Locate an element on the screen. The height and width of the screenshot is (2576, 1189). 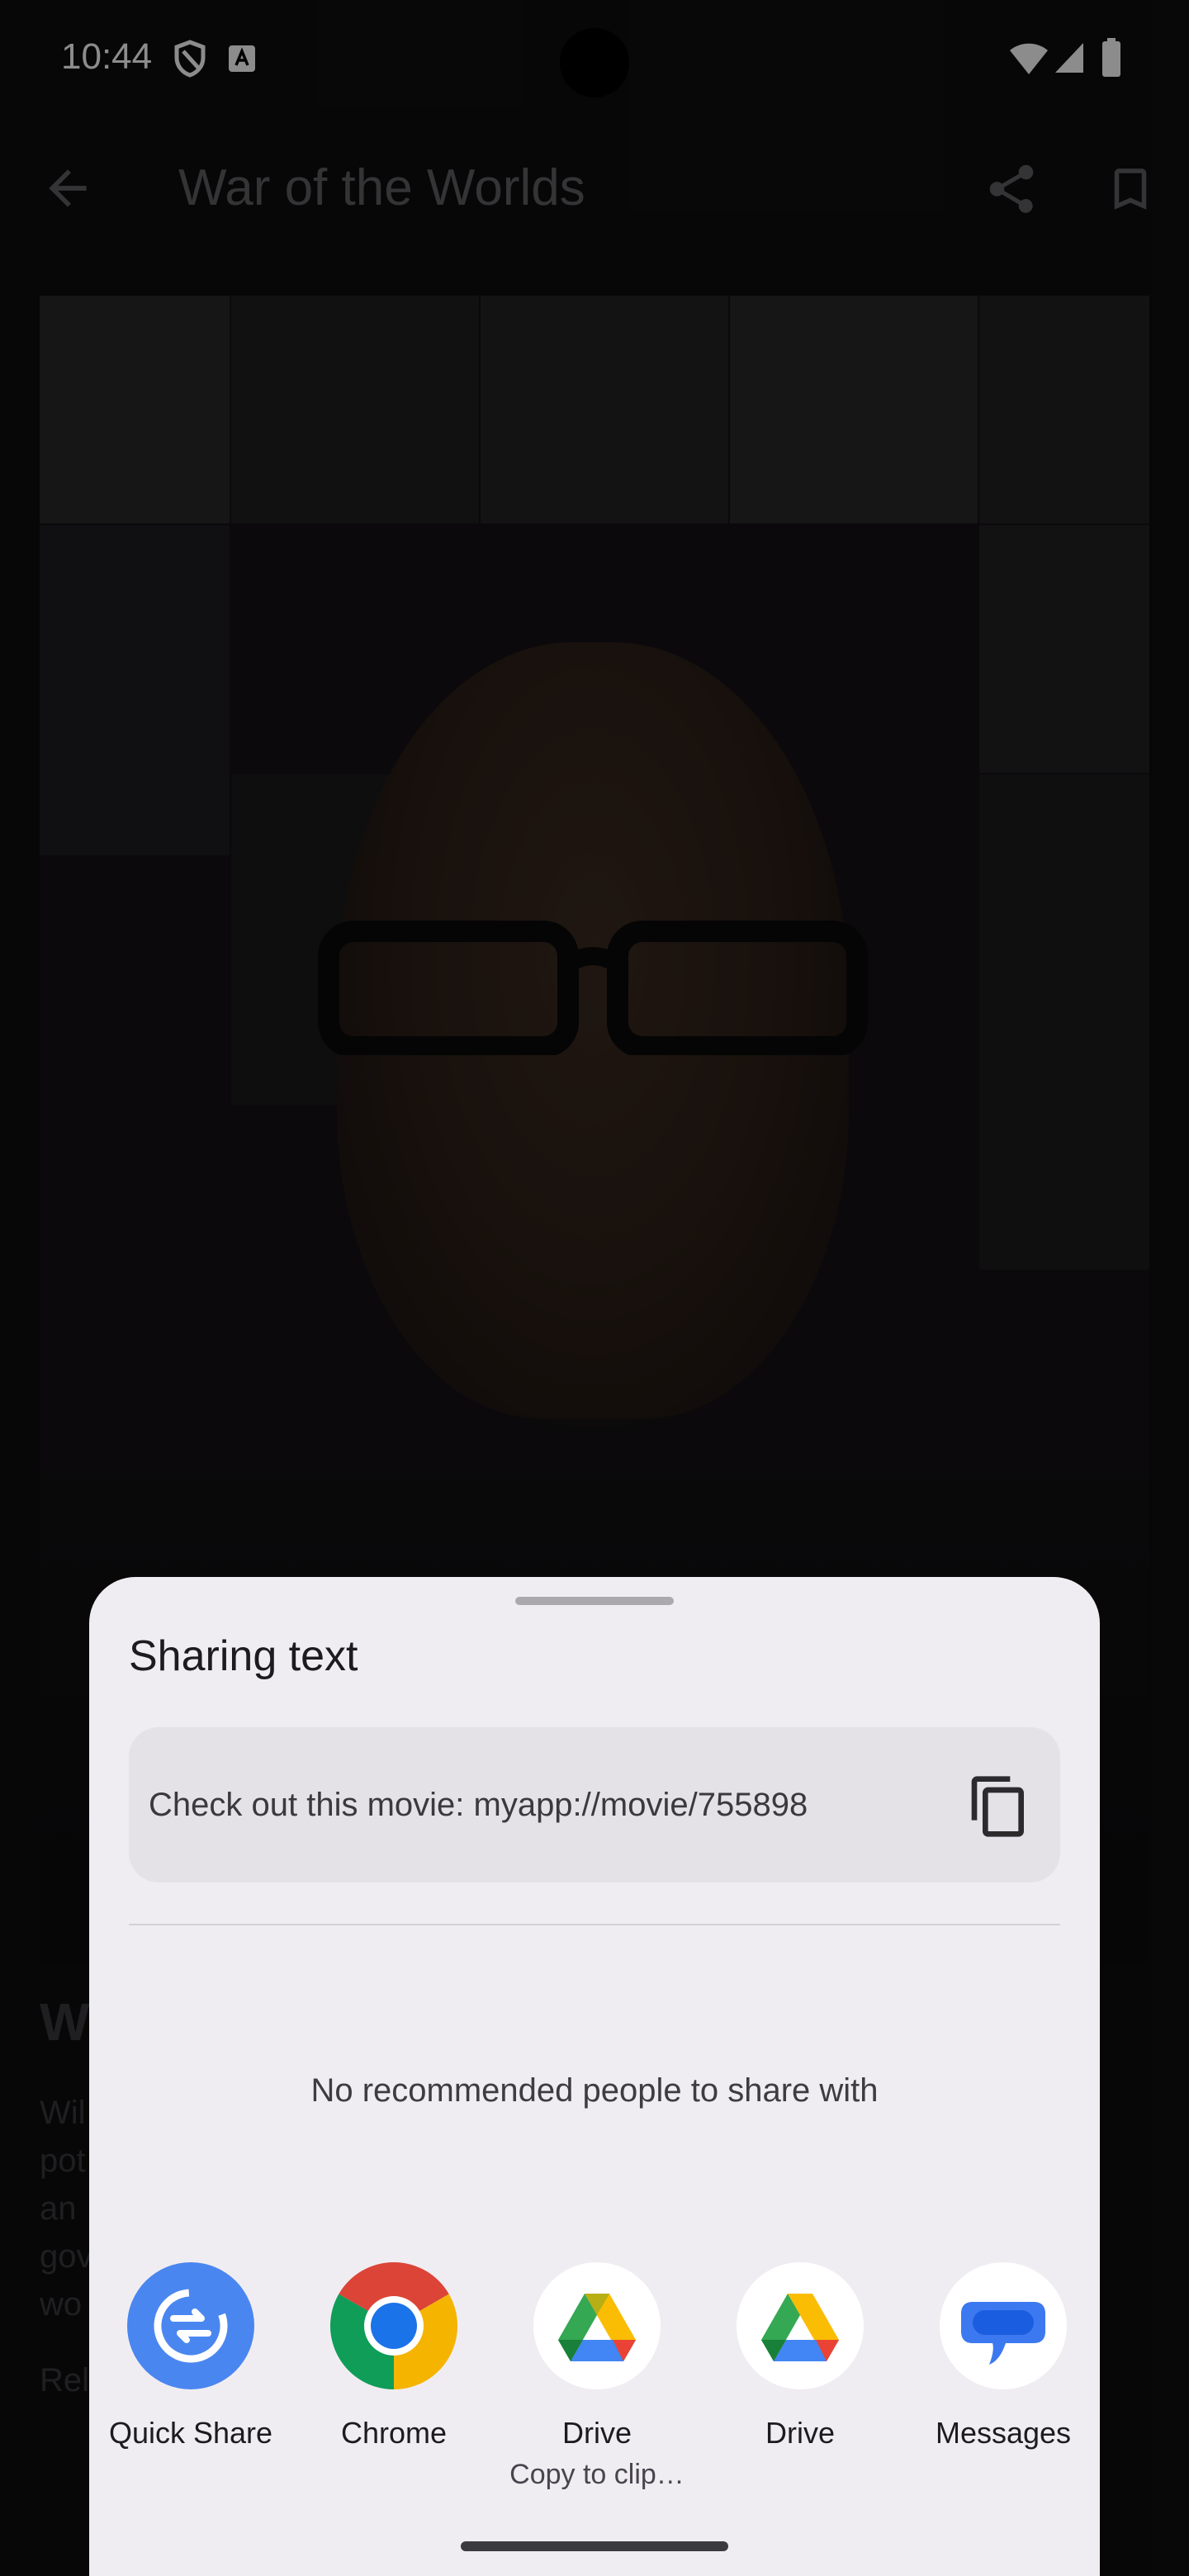
share-target-messages: Messages is located at coordinates (1003, 2356).